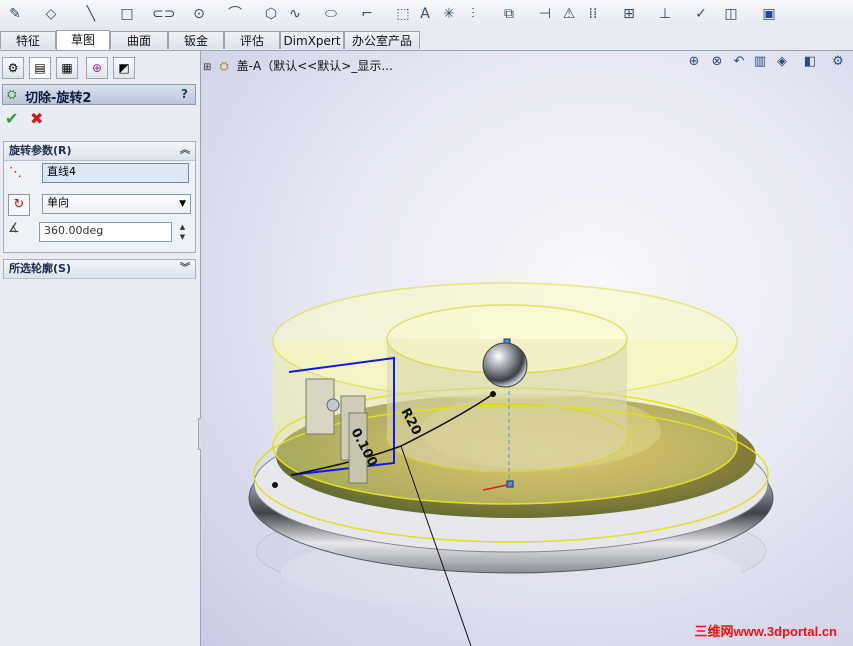 Image resolution: width=853 pixels, height=646 pixels. What do you see at coordinates (731, 14) in the screenshot?
I see `rapid-sketch-icon: ◫` at bounding box center [731, 14].